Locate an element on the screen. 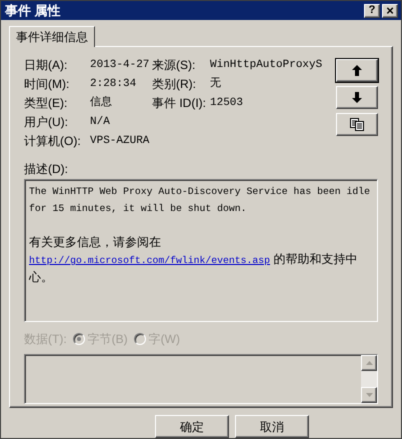 The image size is (402, 439). description-text: The WinHTTP Web Proxy Auto-Discovery Service has been idle for 15 minutes, it will be shut down. is located at coordinates (200, 200).